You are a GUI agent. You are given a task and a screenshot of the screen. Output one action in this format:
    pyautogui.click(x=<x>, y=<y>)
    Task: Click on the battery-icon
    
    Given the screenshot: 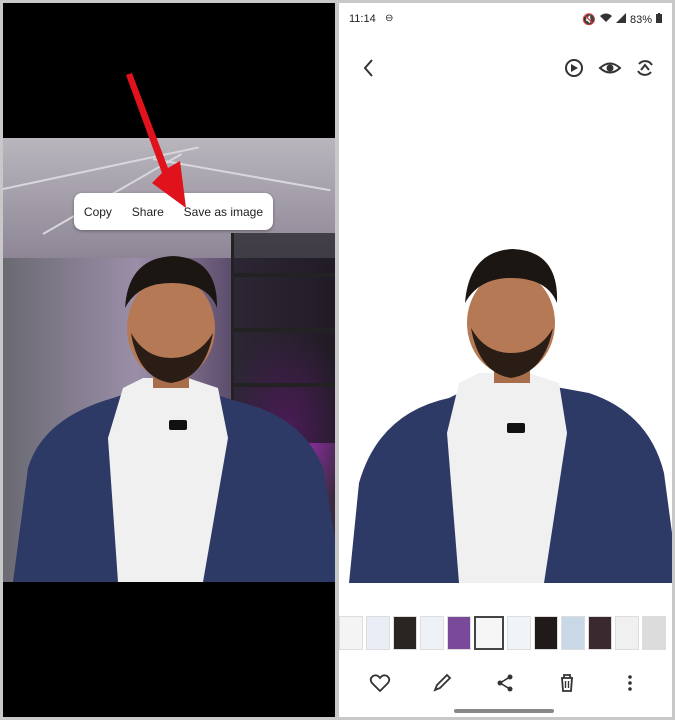 What is the action you would take?
    pyautogui.click(x=659, y=19)
    